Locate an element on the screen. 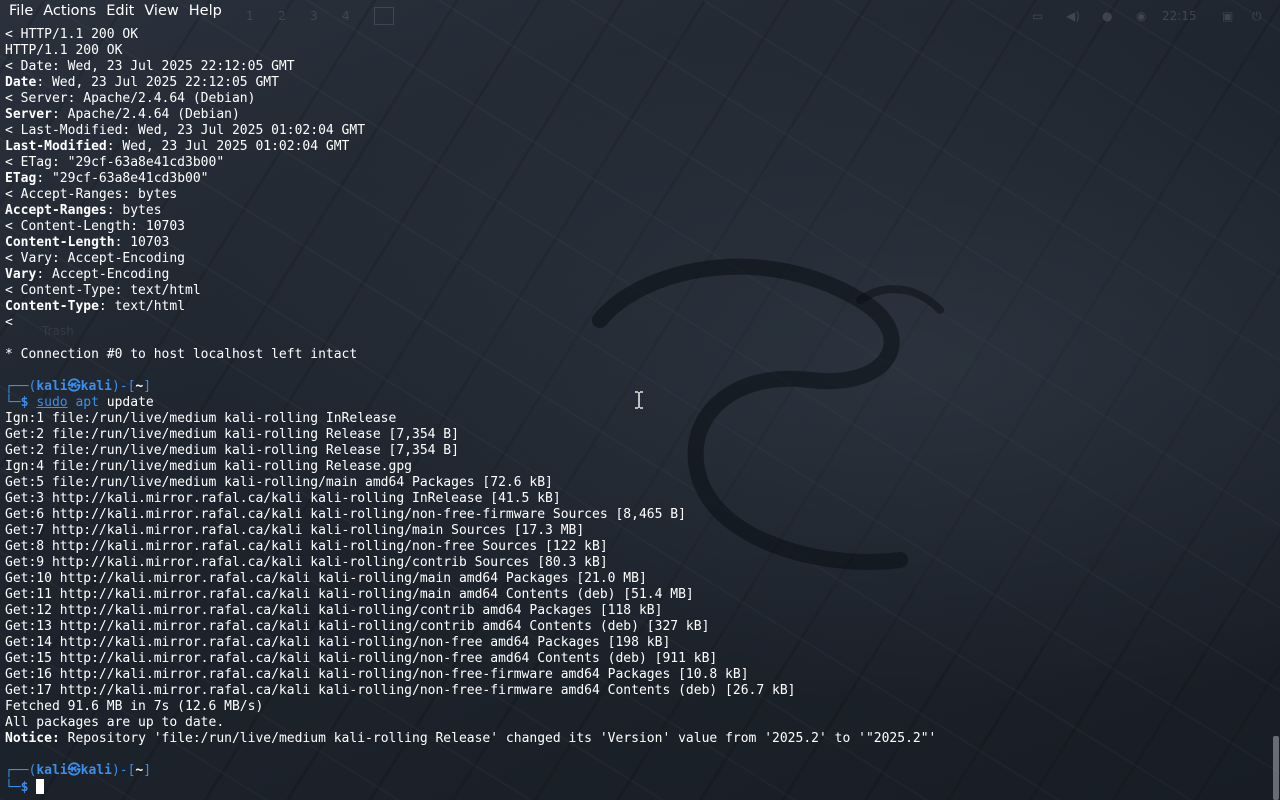 This screenshot has height=800, width=1280. terminal-text: < Content-Type: text/html is located at coordinates (103, 290).